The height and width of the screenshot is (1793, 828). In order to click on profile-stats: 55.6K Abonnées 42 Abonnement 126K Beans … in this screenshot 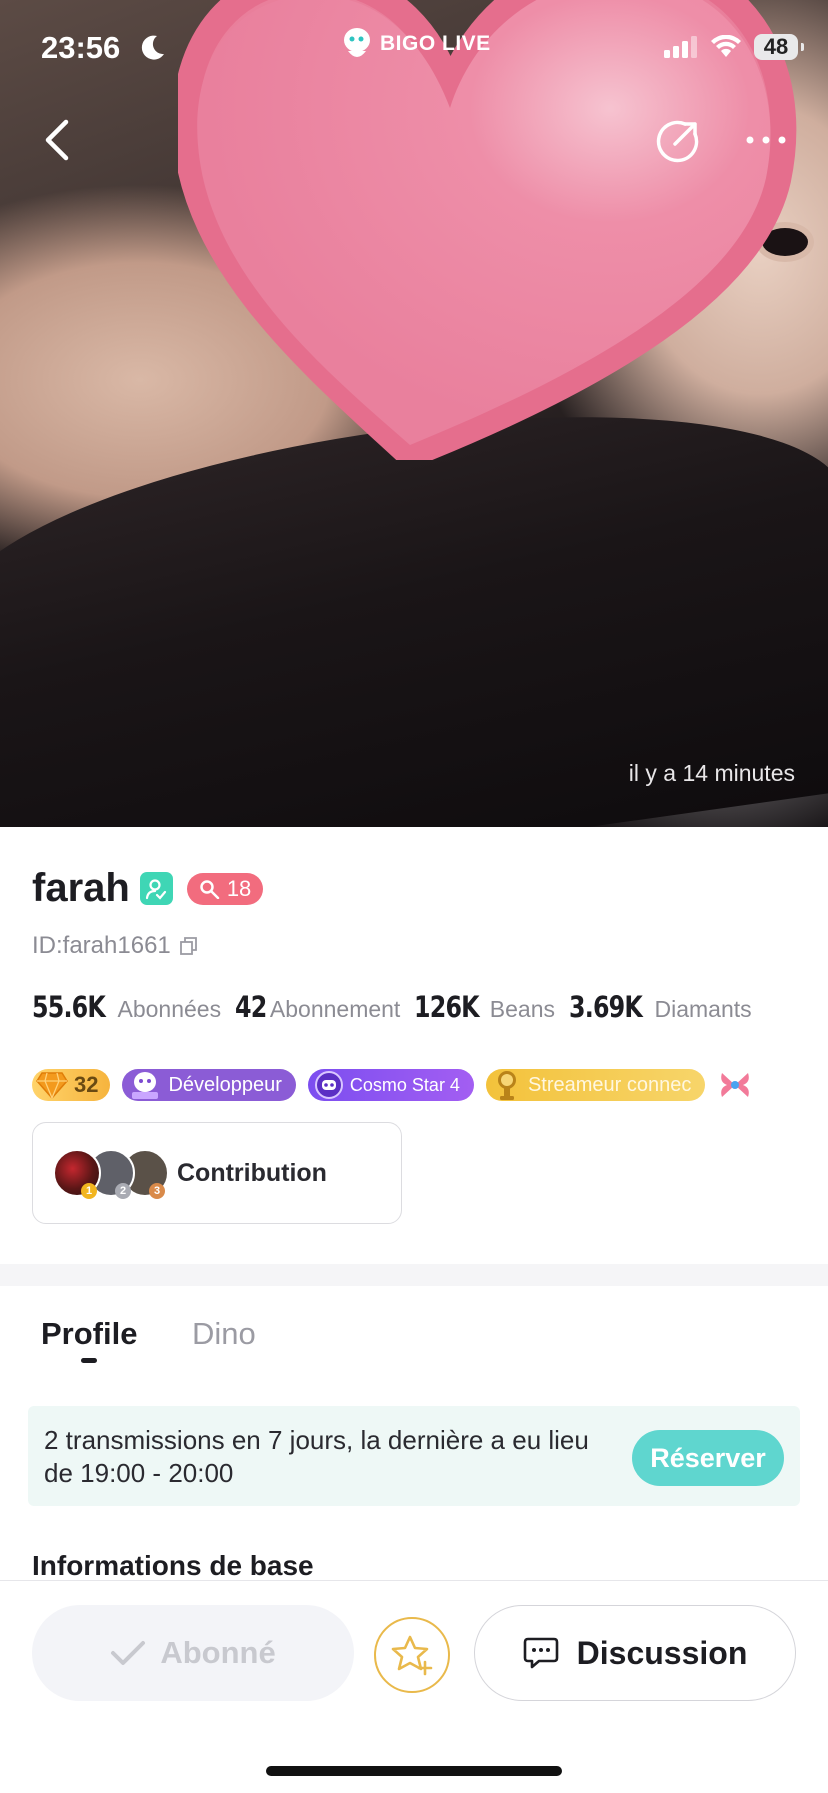, I will do `click(393, 1007)`.